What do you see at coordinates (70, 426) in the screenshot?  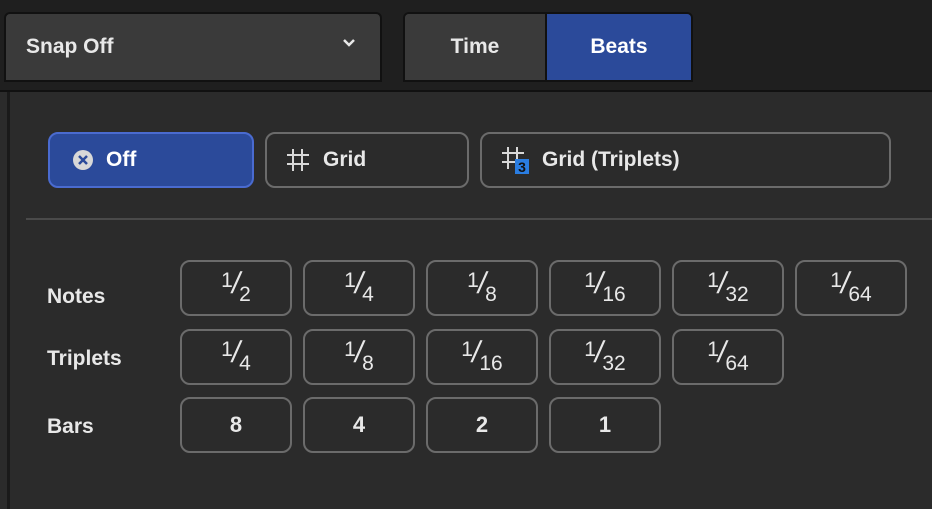 I see `bars-row-label: Bars` at bounding box center [70, 426].